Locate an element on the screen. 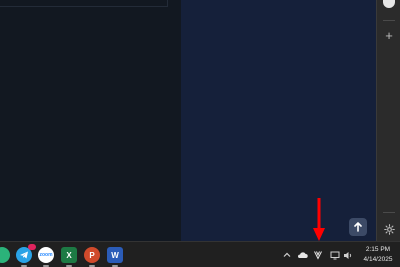 This screenshot has width=400, height=267. sidebar-divider is located at coordinates (389, 20).